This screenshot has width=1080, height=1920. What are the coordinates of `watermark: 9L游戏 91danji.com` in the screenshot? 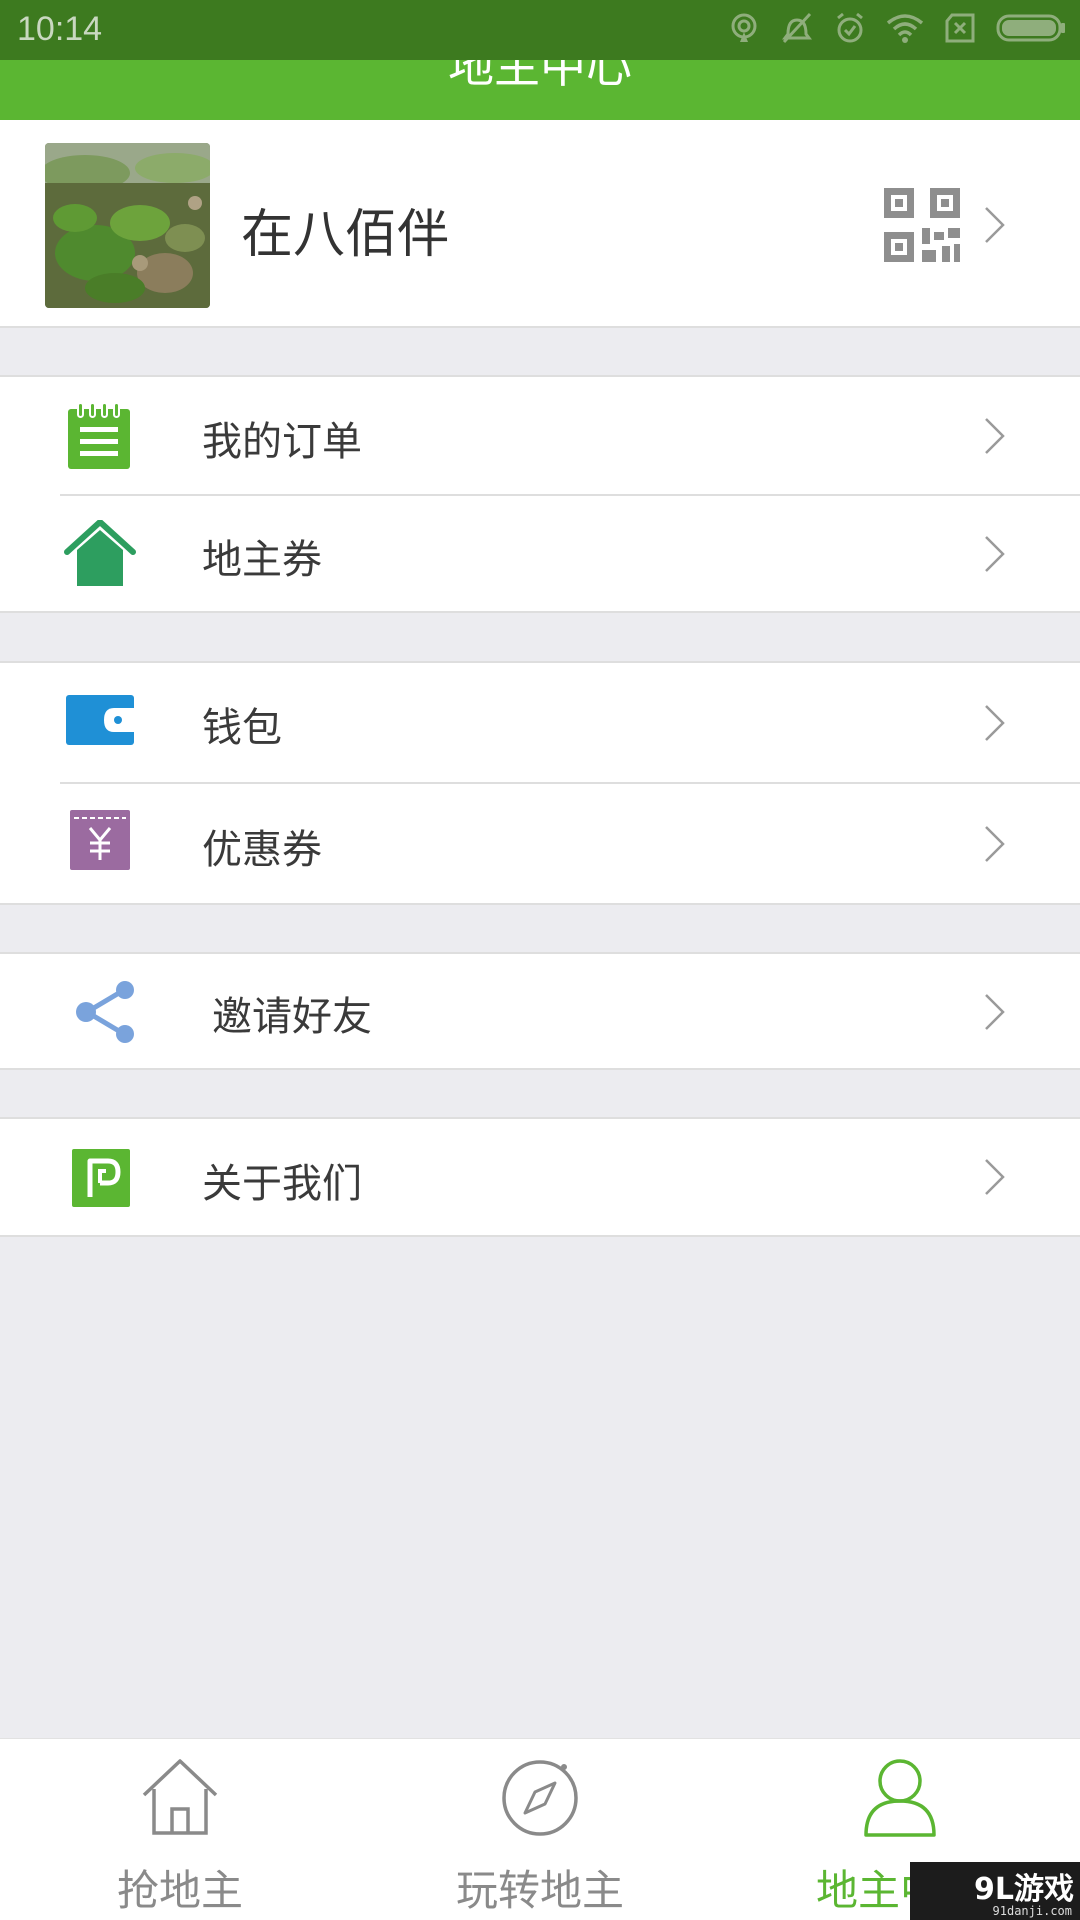 It's located at (995, 1891).